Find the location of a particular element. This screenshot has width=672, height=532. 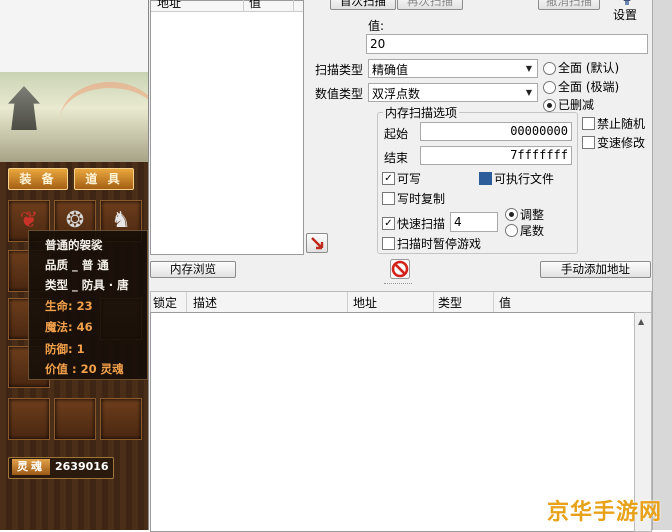

red-arrow-icon is located at coordinates (317, 243).